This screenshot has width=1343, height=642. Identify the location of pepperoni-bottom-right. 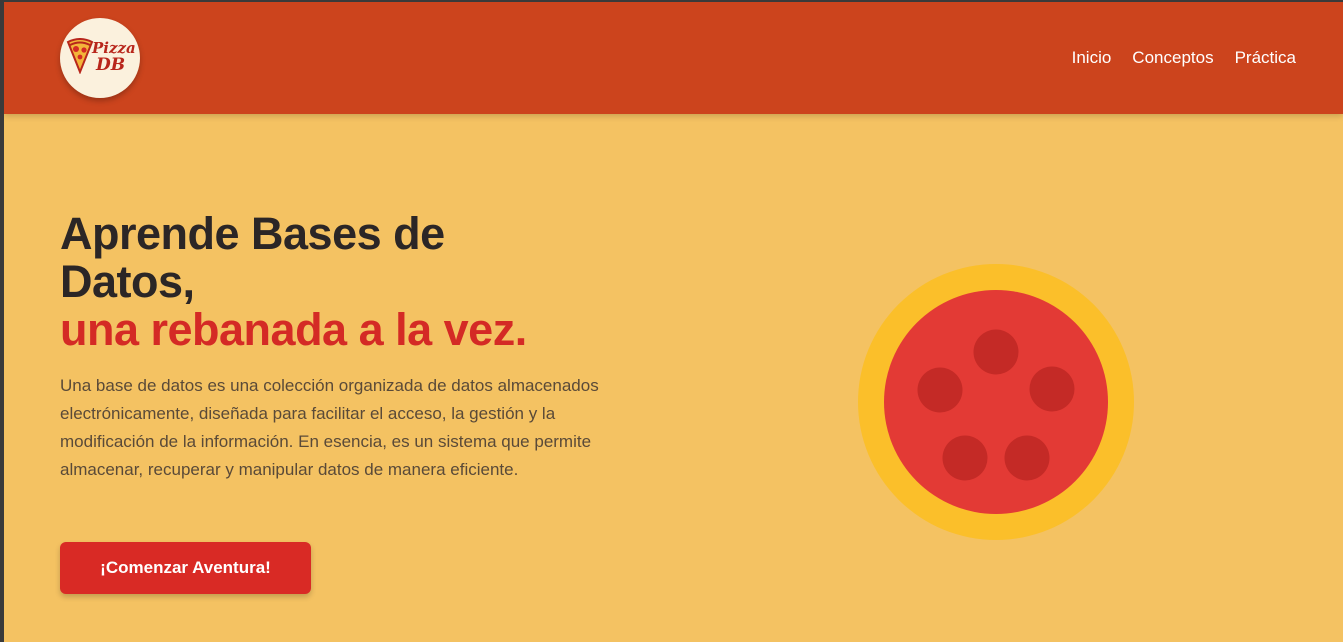
(1027, 458).